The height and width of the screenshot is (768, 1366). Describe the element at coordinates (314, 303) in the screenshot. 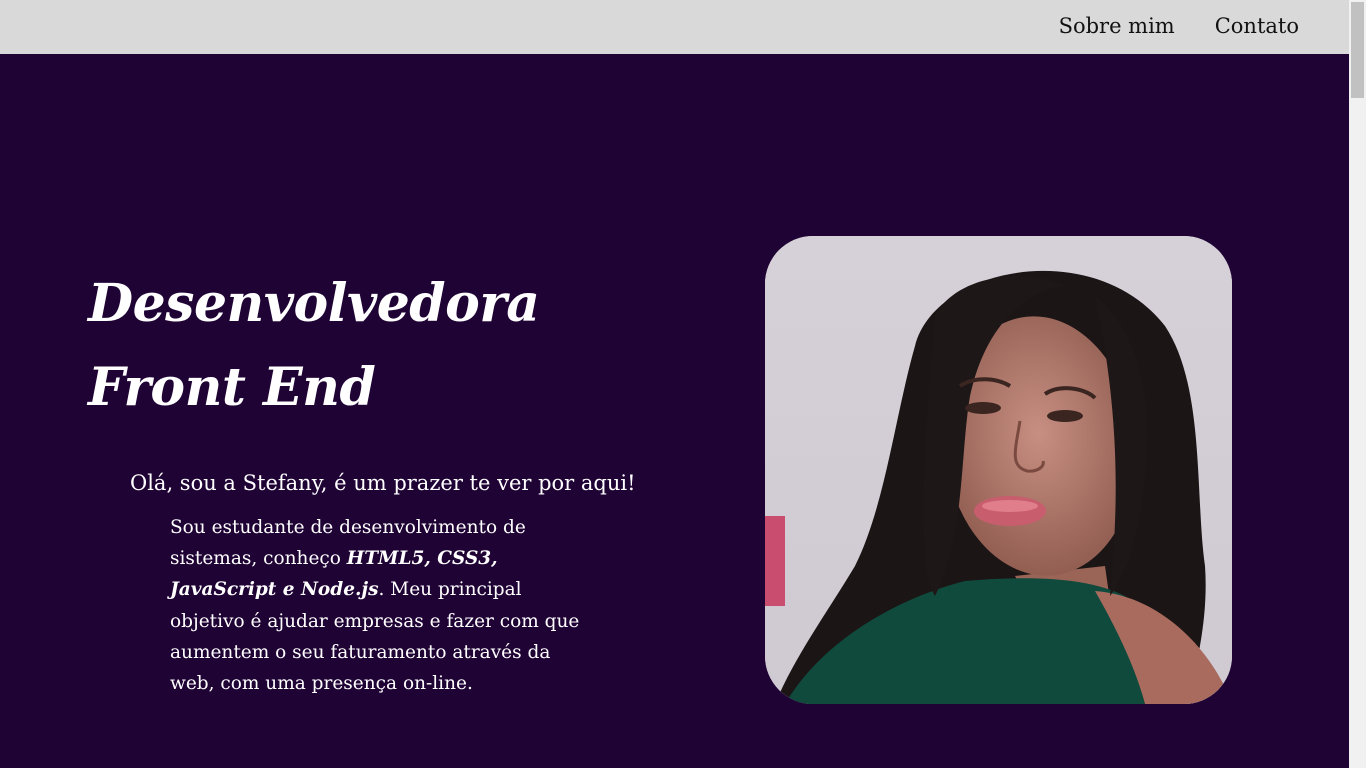

I see `title-line-1: Desenvolvedora` at that location.